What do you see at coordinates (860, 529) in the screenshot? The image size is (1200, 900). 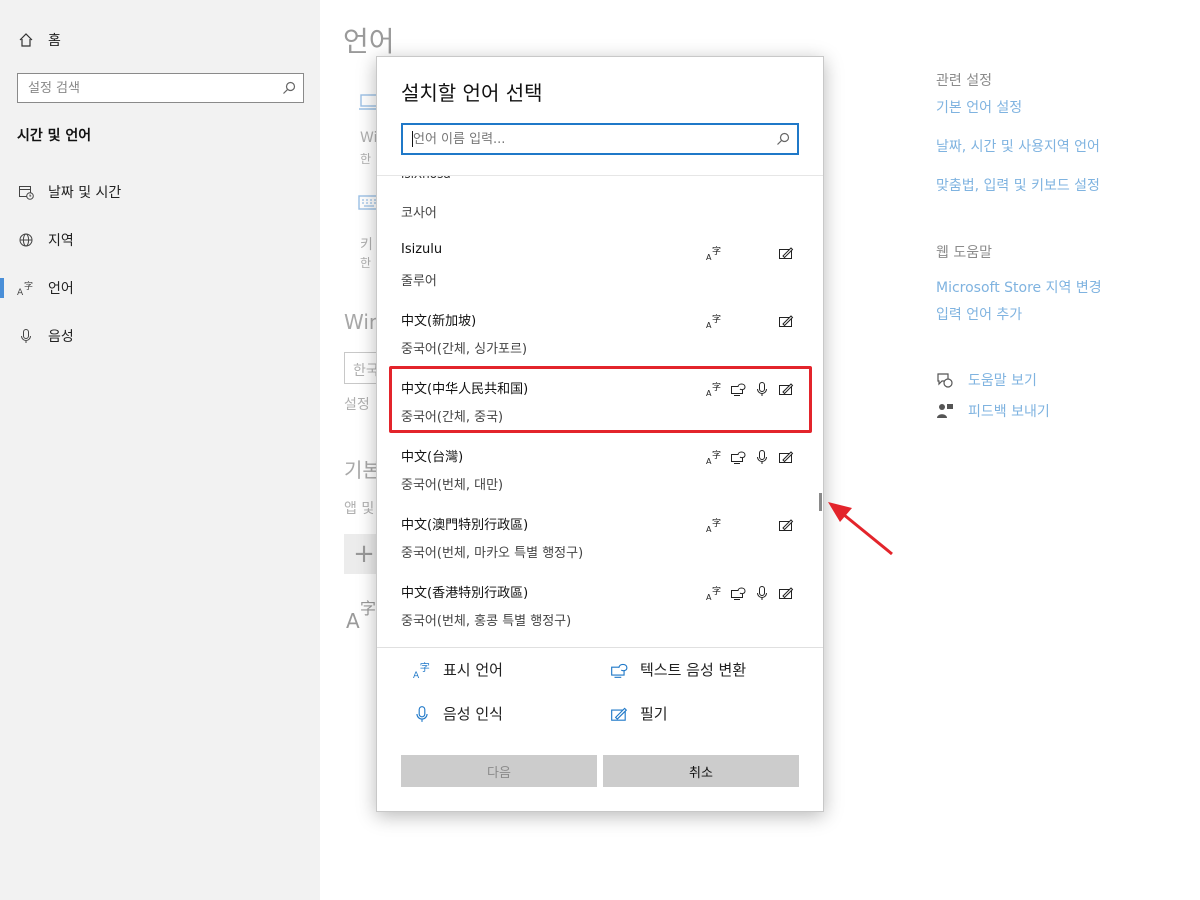 I see `annotation-arrow` at bounding box center [860, 529].